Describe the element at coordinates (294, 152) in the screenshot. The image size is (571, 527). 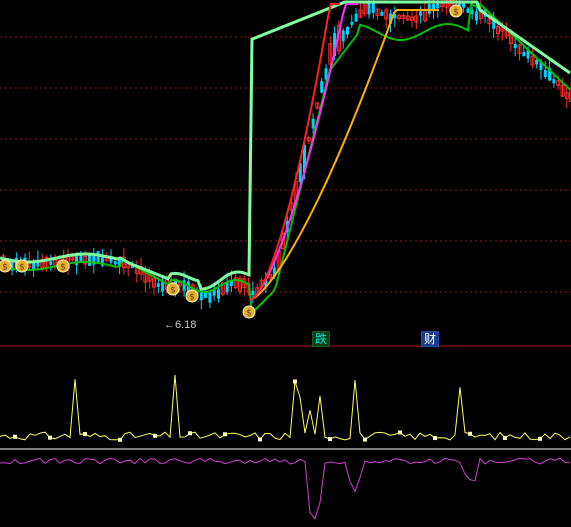
I see `ma-fast-line` at that location.